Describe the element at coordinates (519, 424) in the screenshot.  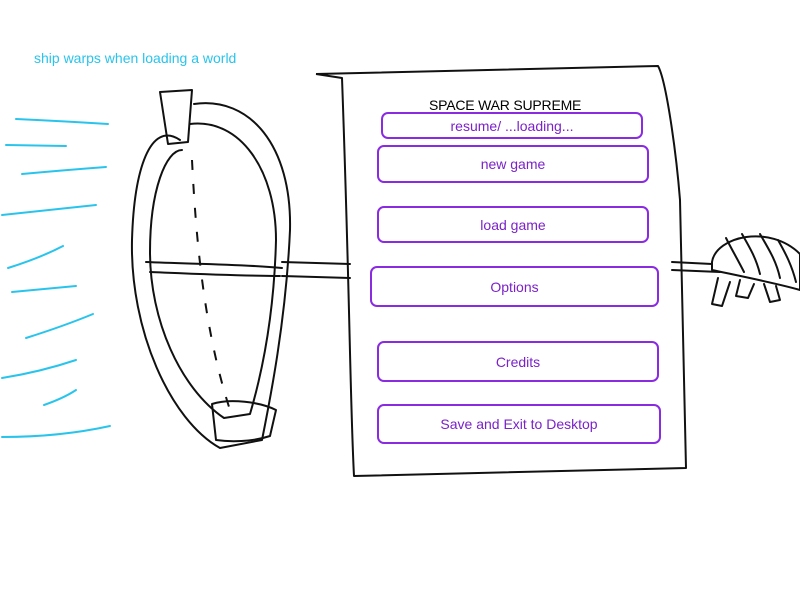
I see `save-exit-button: Save and Exit to Desktop` at that location.